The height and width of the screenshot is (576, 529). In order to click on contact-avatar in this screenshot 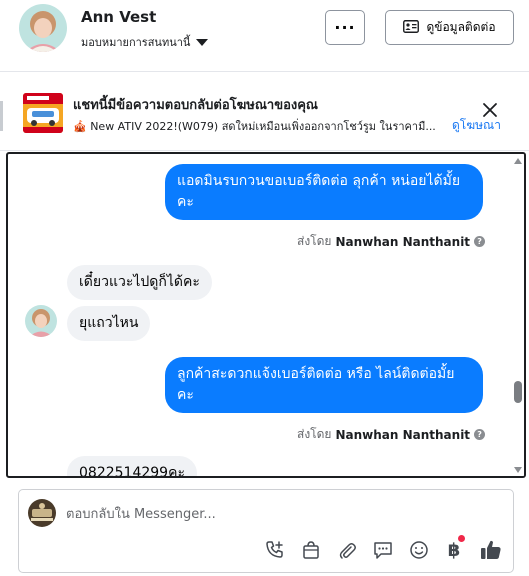, I will do `click(43, 28)`.